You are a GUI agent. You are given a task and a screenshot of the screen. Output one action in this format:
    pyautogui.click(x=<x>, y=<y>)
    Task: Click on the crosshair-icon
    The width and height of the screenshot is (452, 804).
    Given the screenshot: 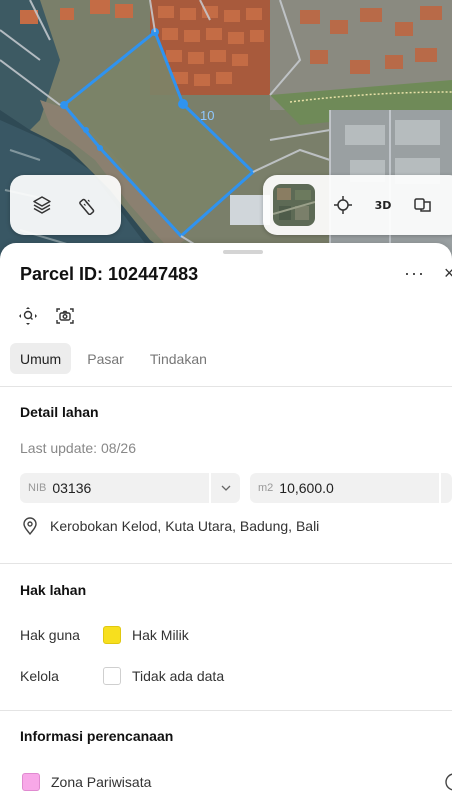 What is the action you would take?
    pyautogui.click(x=343, y=205)
    